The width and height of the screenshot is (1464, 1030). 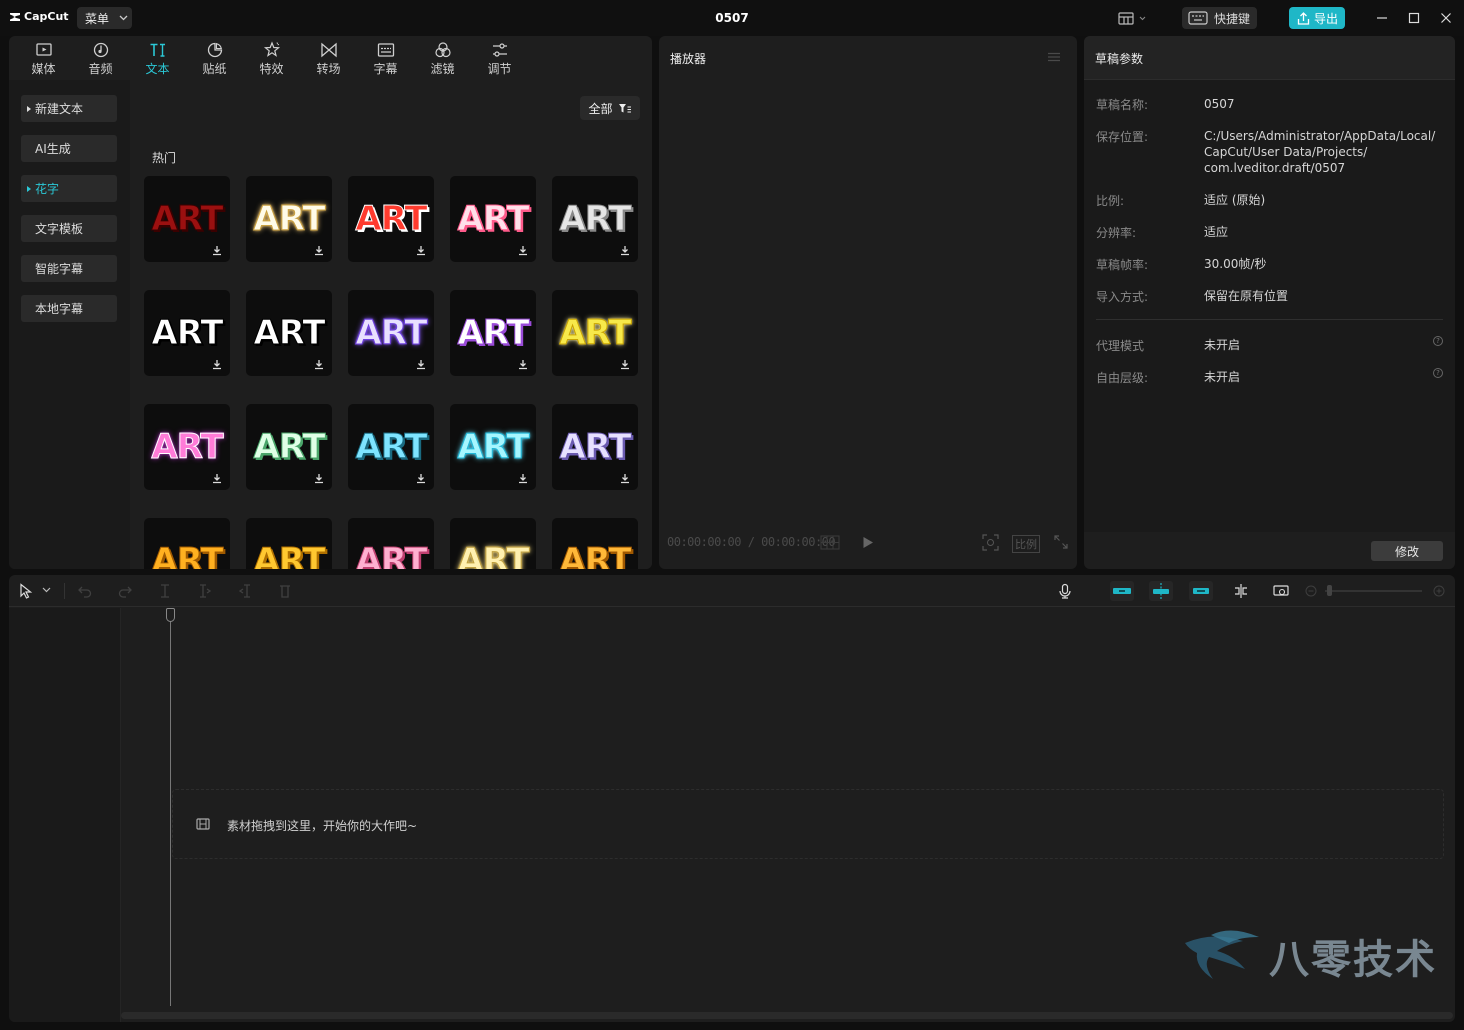 I want to click on zoom-slider-track, so click(x=1373, y=591).